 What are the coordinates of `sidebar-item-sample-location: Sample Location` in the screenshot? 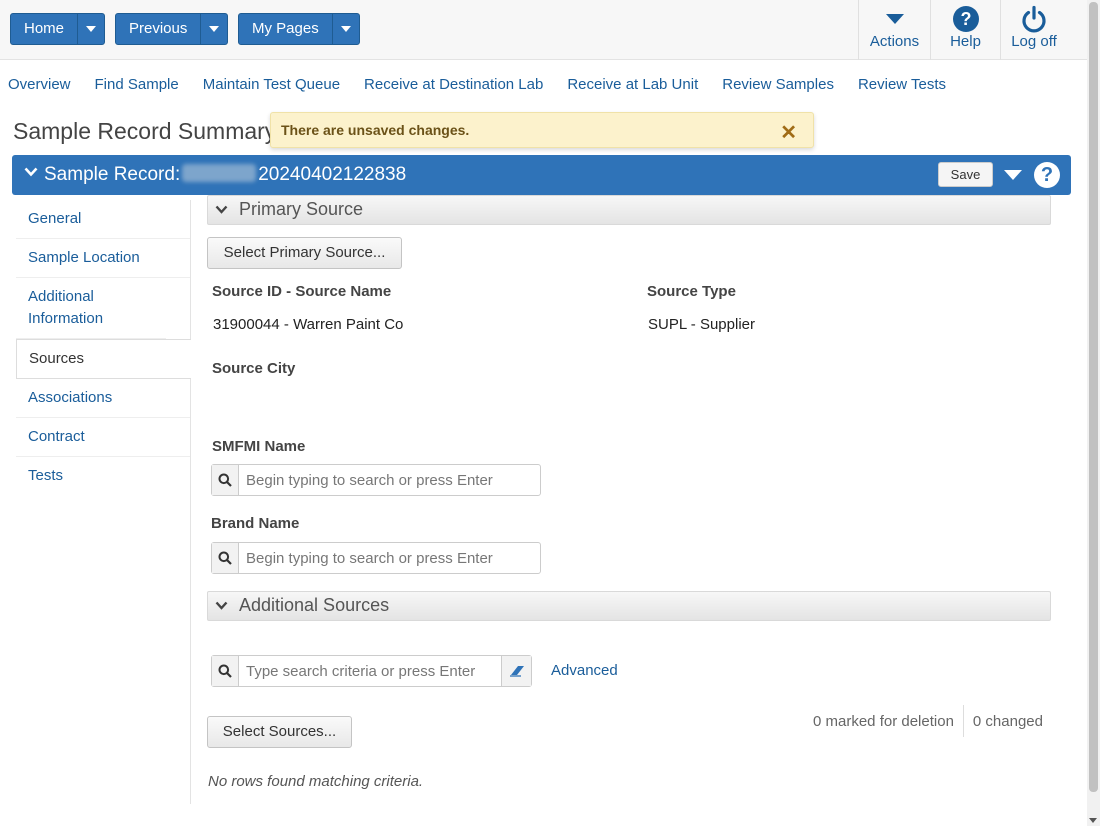 It's located at (103, 258).